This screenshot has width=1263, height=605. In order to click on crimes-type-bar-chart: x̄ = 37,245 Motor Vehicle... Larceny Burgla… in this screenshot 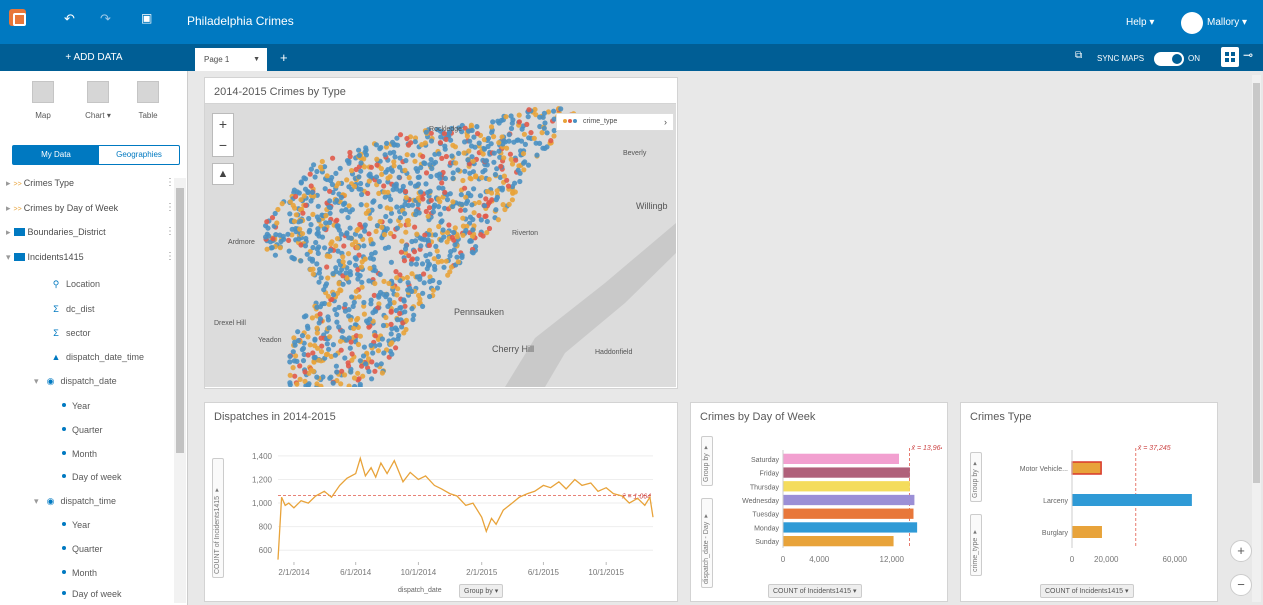, I will do `click(1098, 507)`.